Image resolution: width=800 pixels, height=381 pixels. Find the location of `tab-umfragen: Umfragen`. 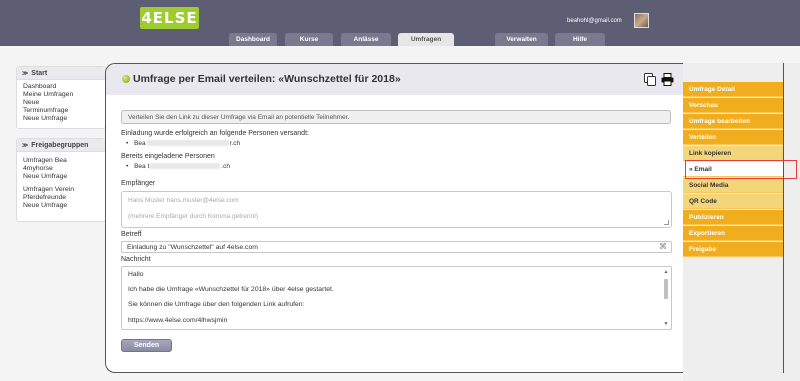

tab-umfragen: Umfragen is located at coordinates (426, 39).